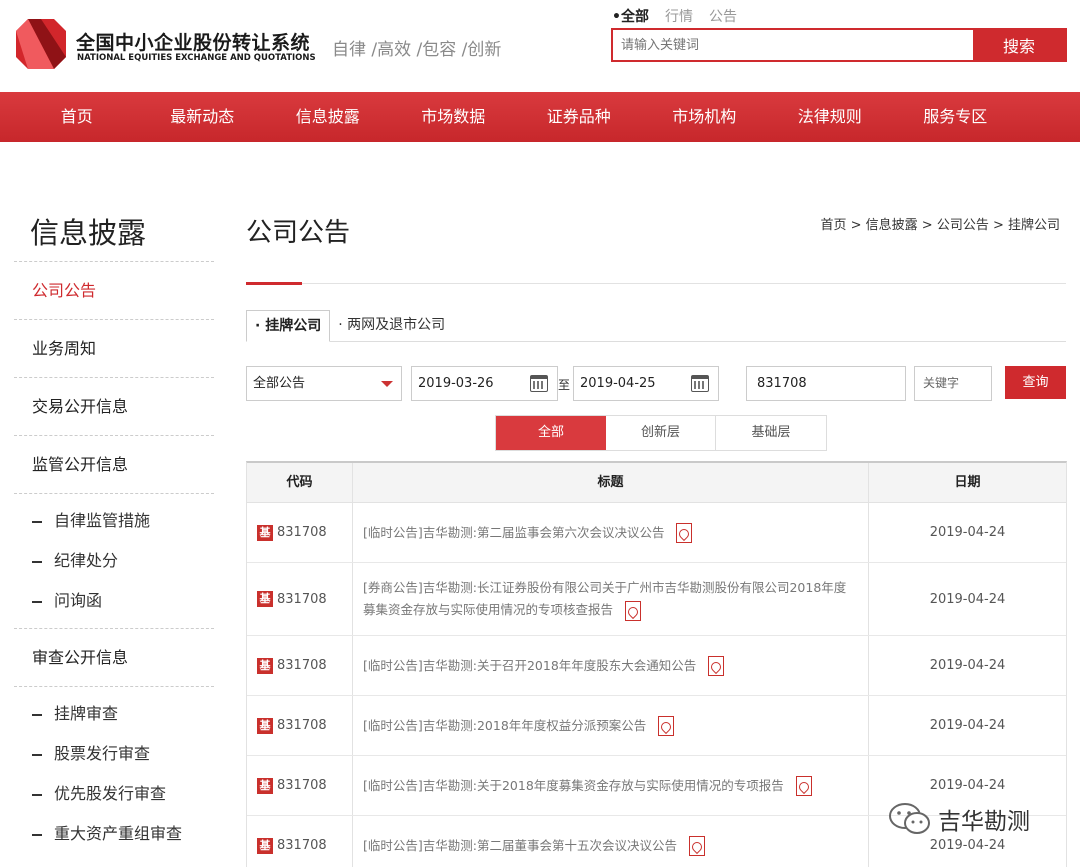 The width and height of the screenshot is (1080, 867). Describe the element at coordinates (529, 666) in the screenshot. I see `announcement-link: [临时公告]吉华勘测:关于召开2018年年度股东大会通知公告` at that location.